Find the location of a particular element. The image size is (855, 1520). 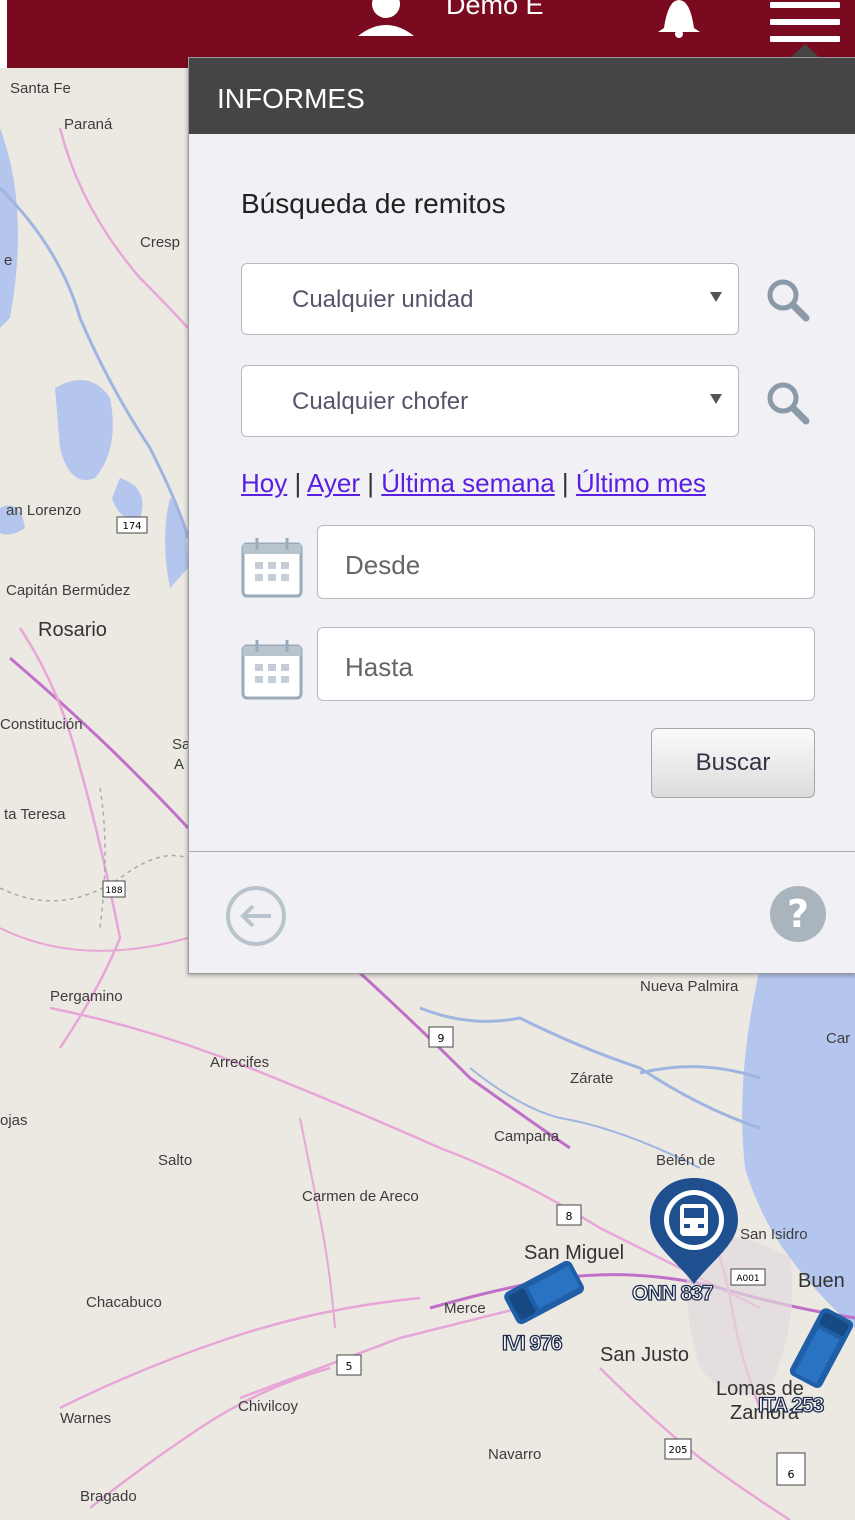

place-label: Belén de is located at coordinates (686, 1160).